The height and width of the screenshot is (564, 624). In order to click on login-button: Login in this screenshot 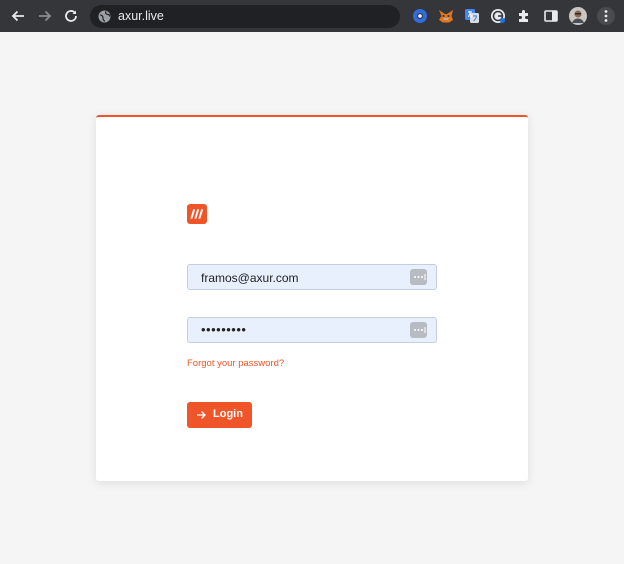, I will do `click(219, 415)`.